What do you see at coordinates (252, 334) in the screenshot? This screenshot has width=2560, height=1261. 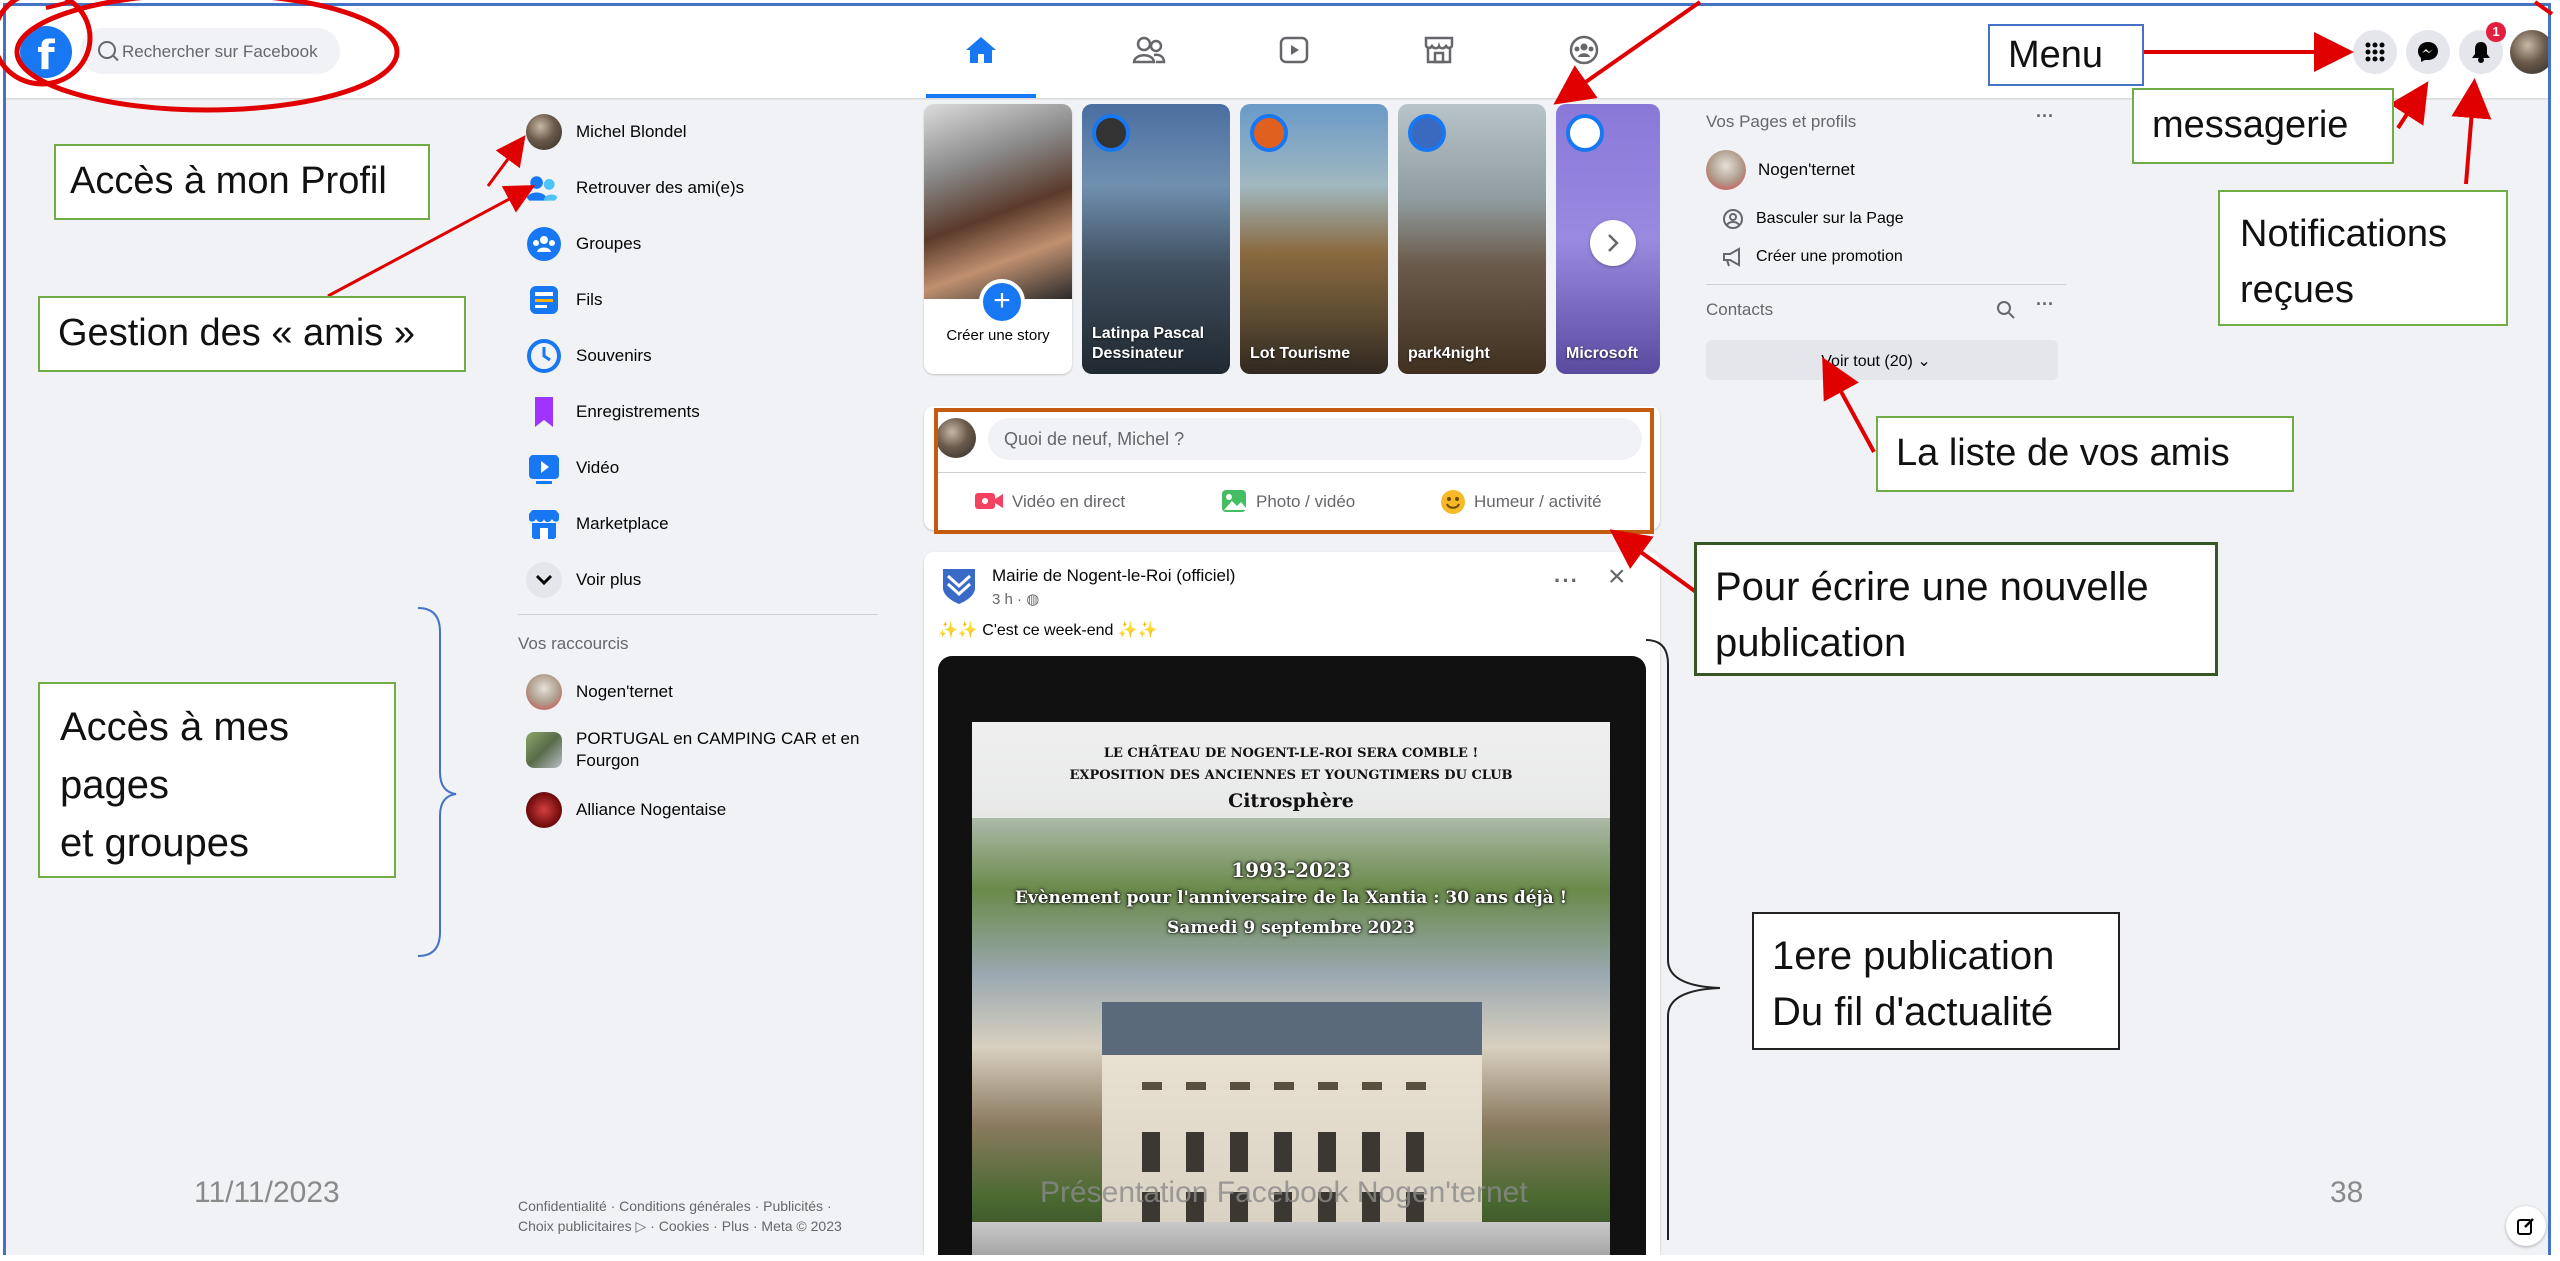 I see `callout-amis: Gestion des « amis »` at bounding box center [252, 334].